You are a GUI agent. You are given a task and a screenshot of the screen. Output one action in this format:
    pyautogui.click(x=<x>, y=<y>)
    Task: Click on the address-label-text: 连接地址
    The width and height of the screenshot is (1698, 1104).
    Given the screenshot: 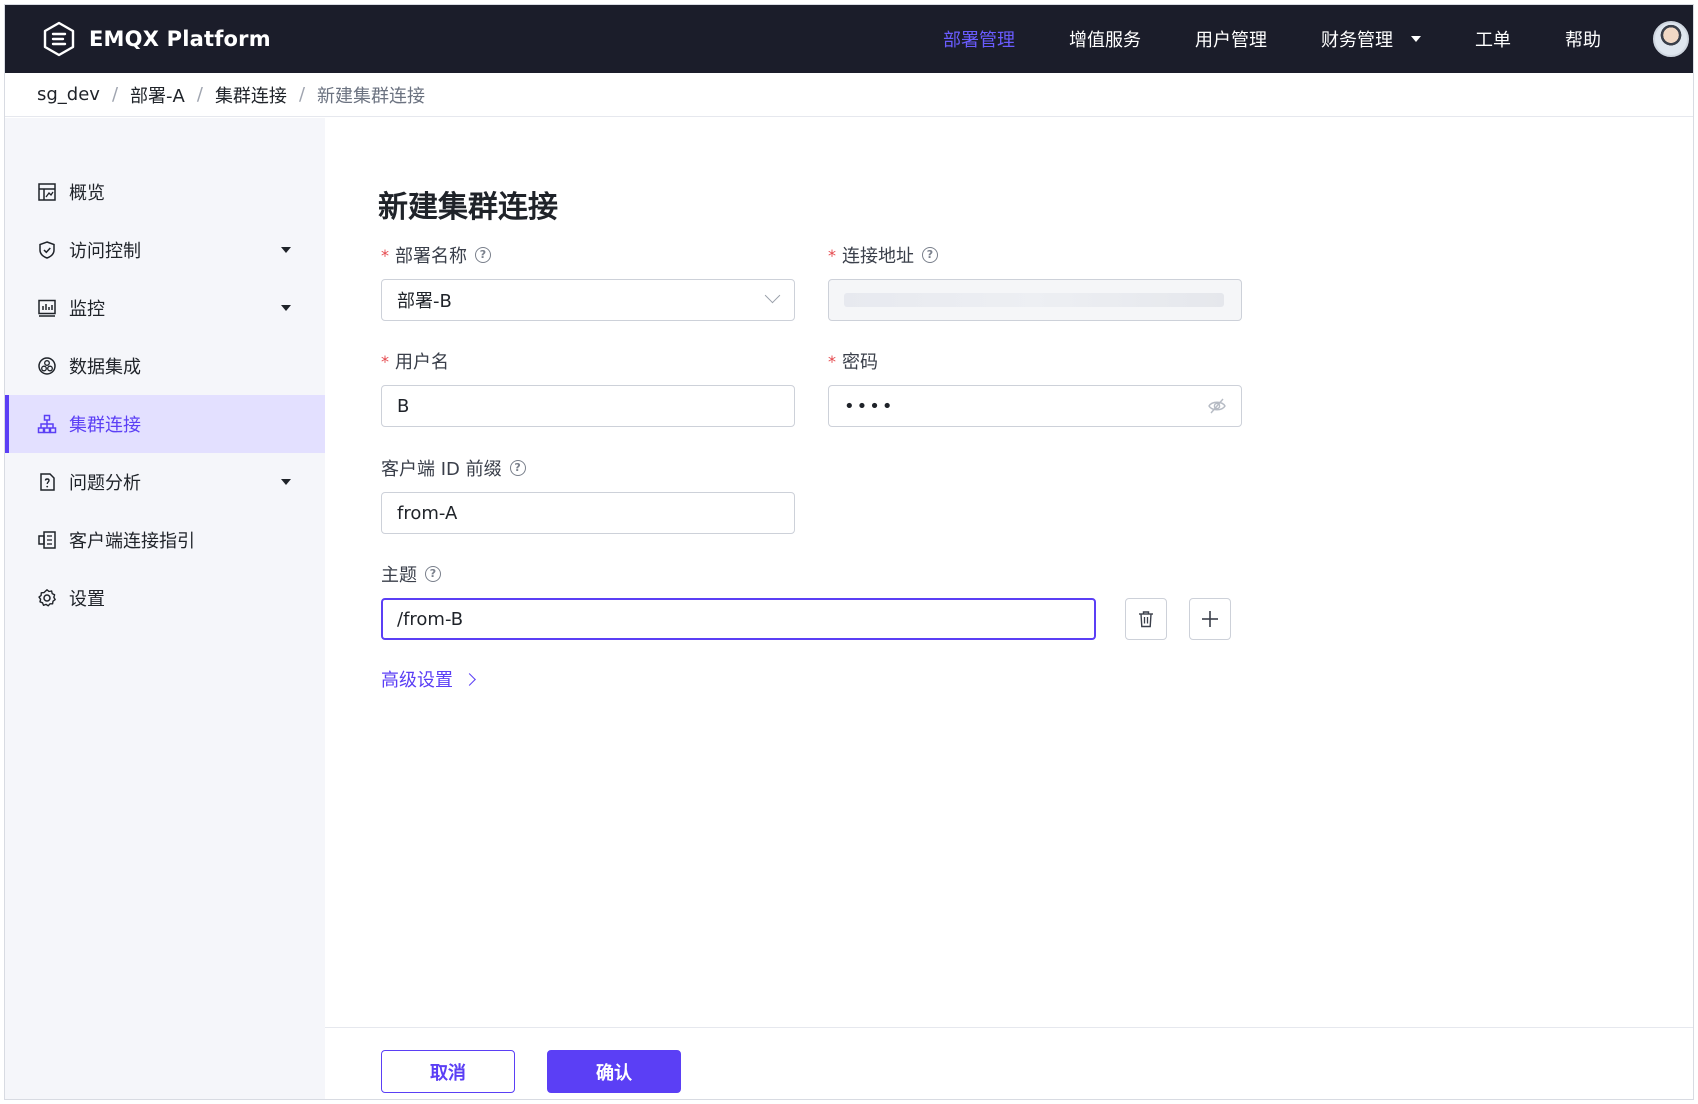 What is the action you would take?
    pyautogui.click(x=878, y=256)
    